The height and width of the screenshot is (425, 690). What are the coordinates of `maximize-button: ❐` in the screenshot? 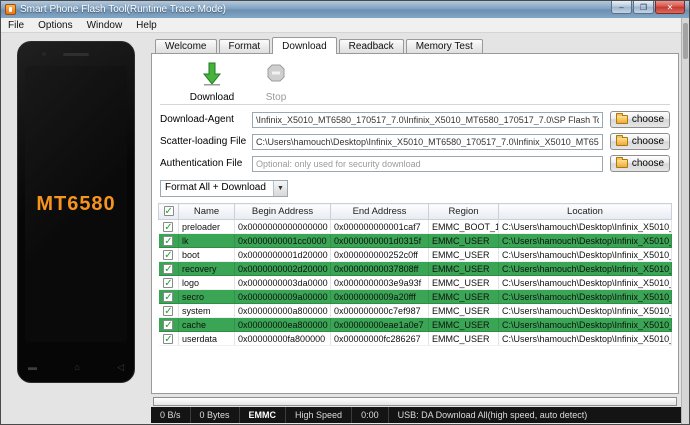 It's located at (643, 7).